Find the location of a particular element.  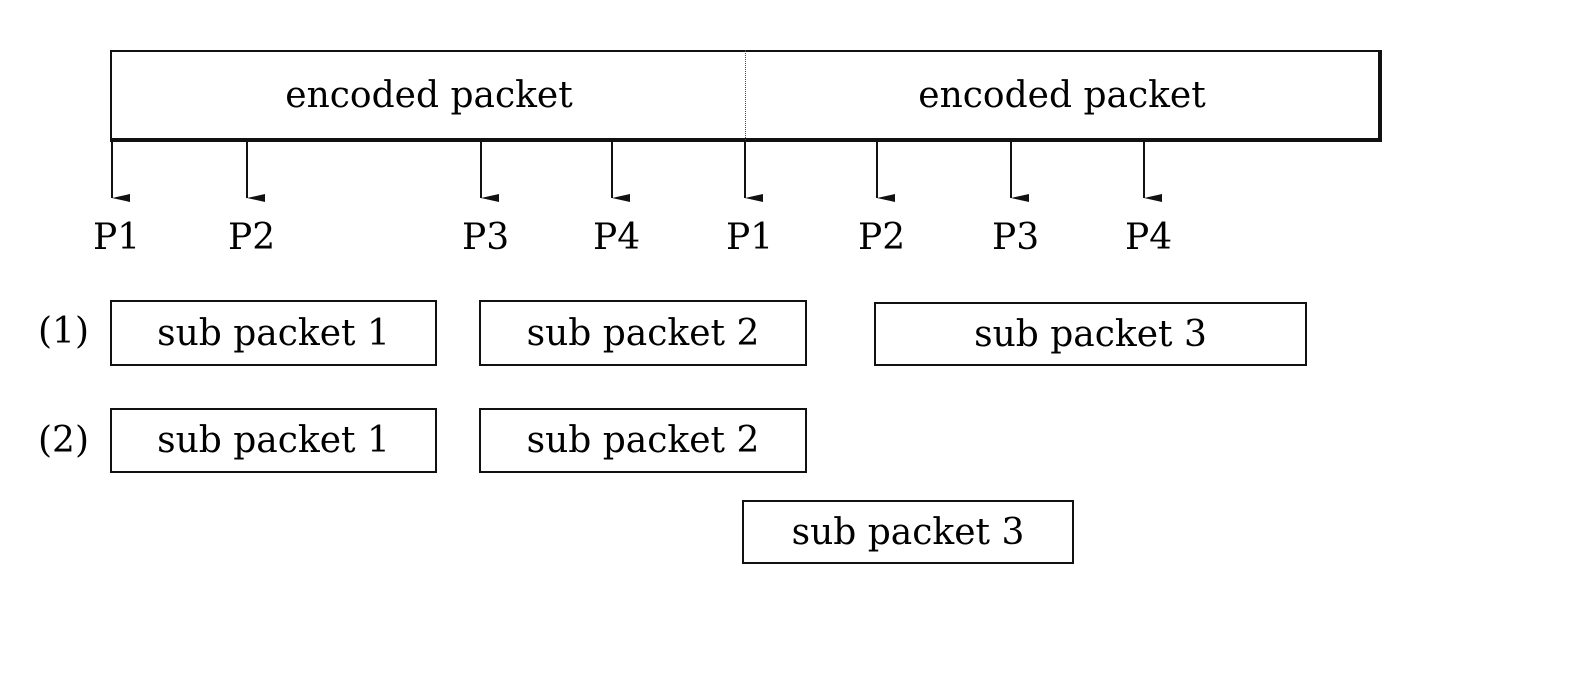

marker-label-p3b: P3 is located at coordinates (1016, 237).